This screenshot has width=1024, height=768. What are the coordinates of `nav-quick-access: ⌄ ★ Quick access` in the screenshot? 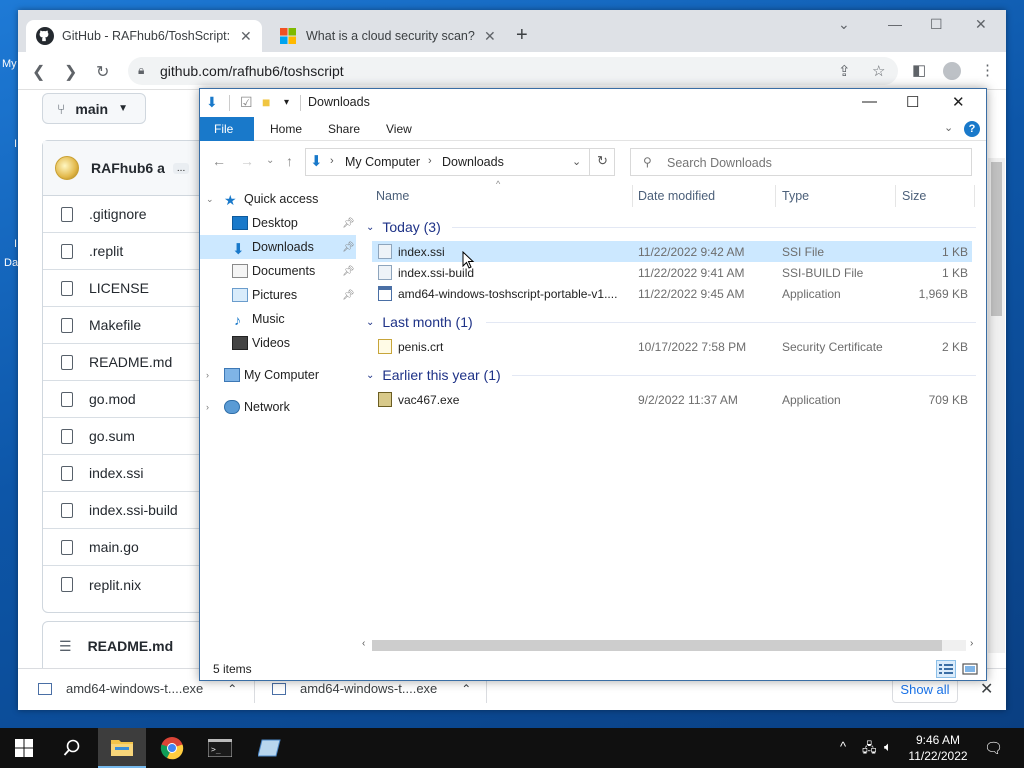 It's located at (278, 199).